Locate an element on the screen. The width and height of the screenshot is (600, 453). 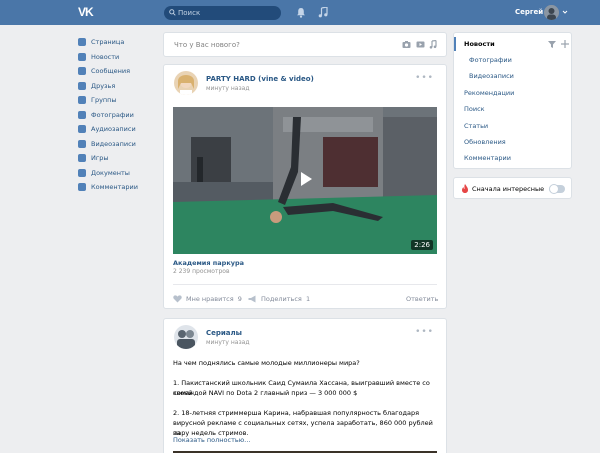
comments-icon is located at coordinates (82, 187).